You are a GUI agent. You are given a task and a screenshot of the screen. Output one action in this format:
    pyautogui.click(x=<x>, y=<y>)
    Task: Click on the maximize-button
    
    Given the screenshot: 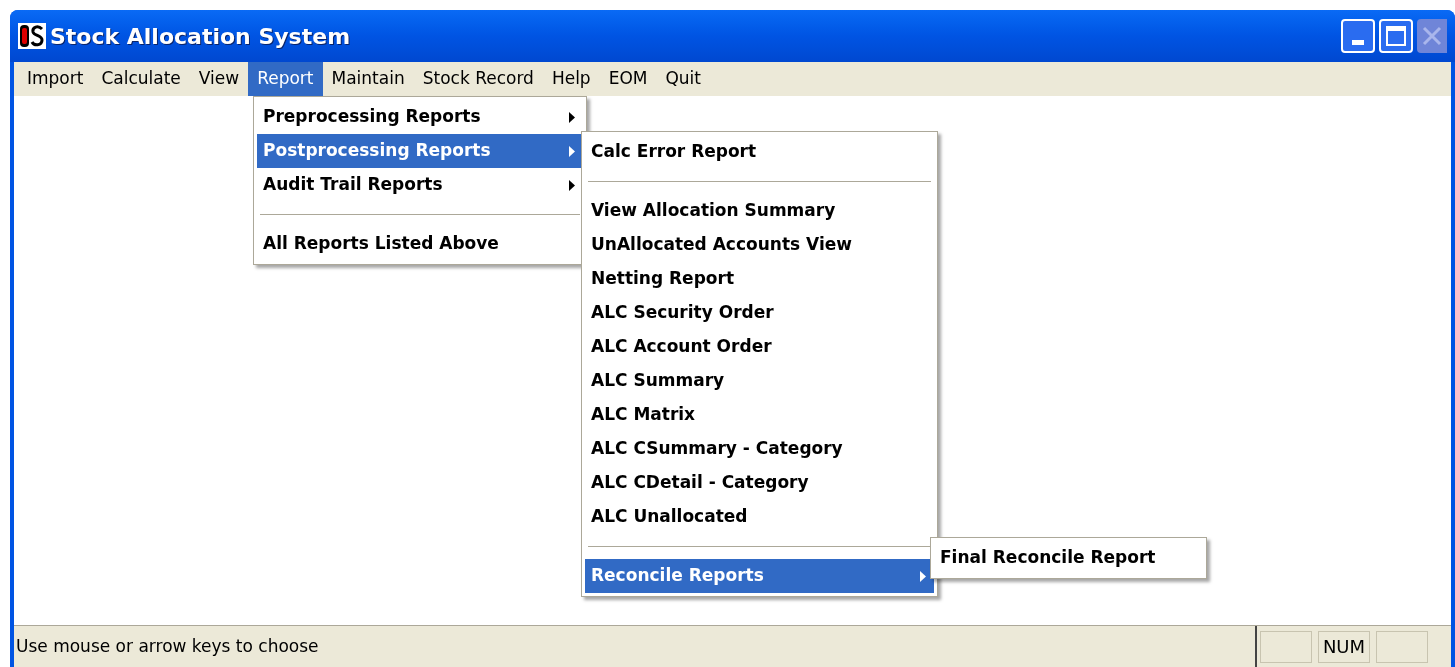 What is the action you would take?
    pyautogui.click(x=1396, y=36)
    